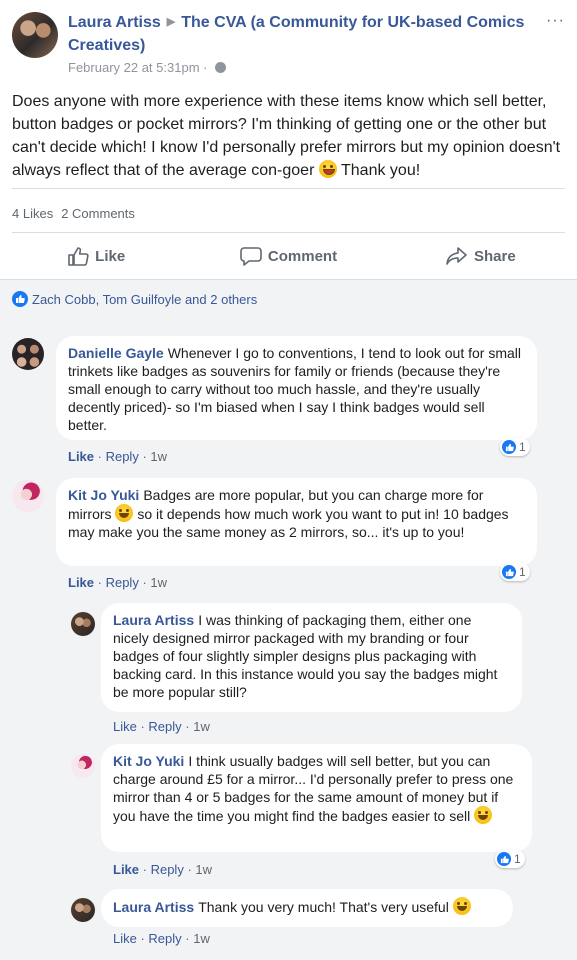  I want to click on share-button: Share, so click(481, 256).